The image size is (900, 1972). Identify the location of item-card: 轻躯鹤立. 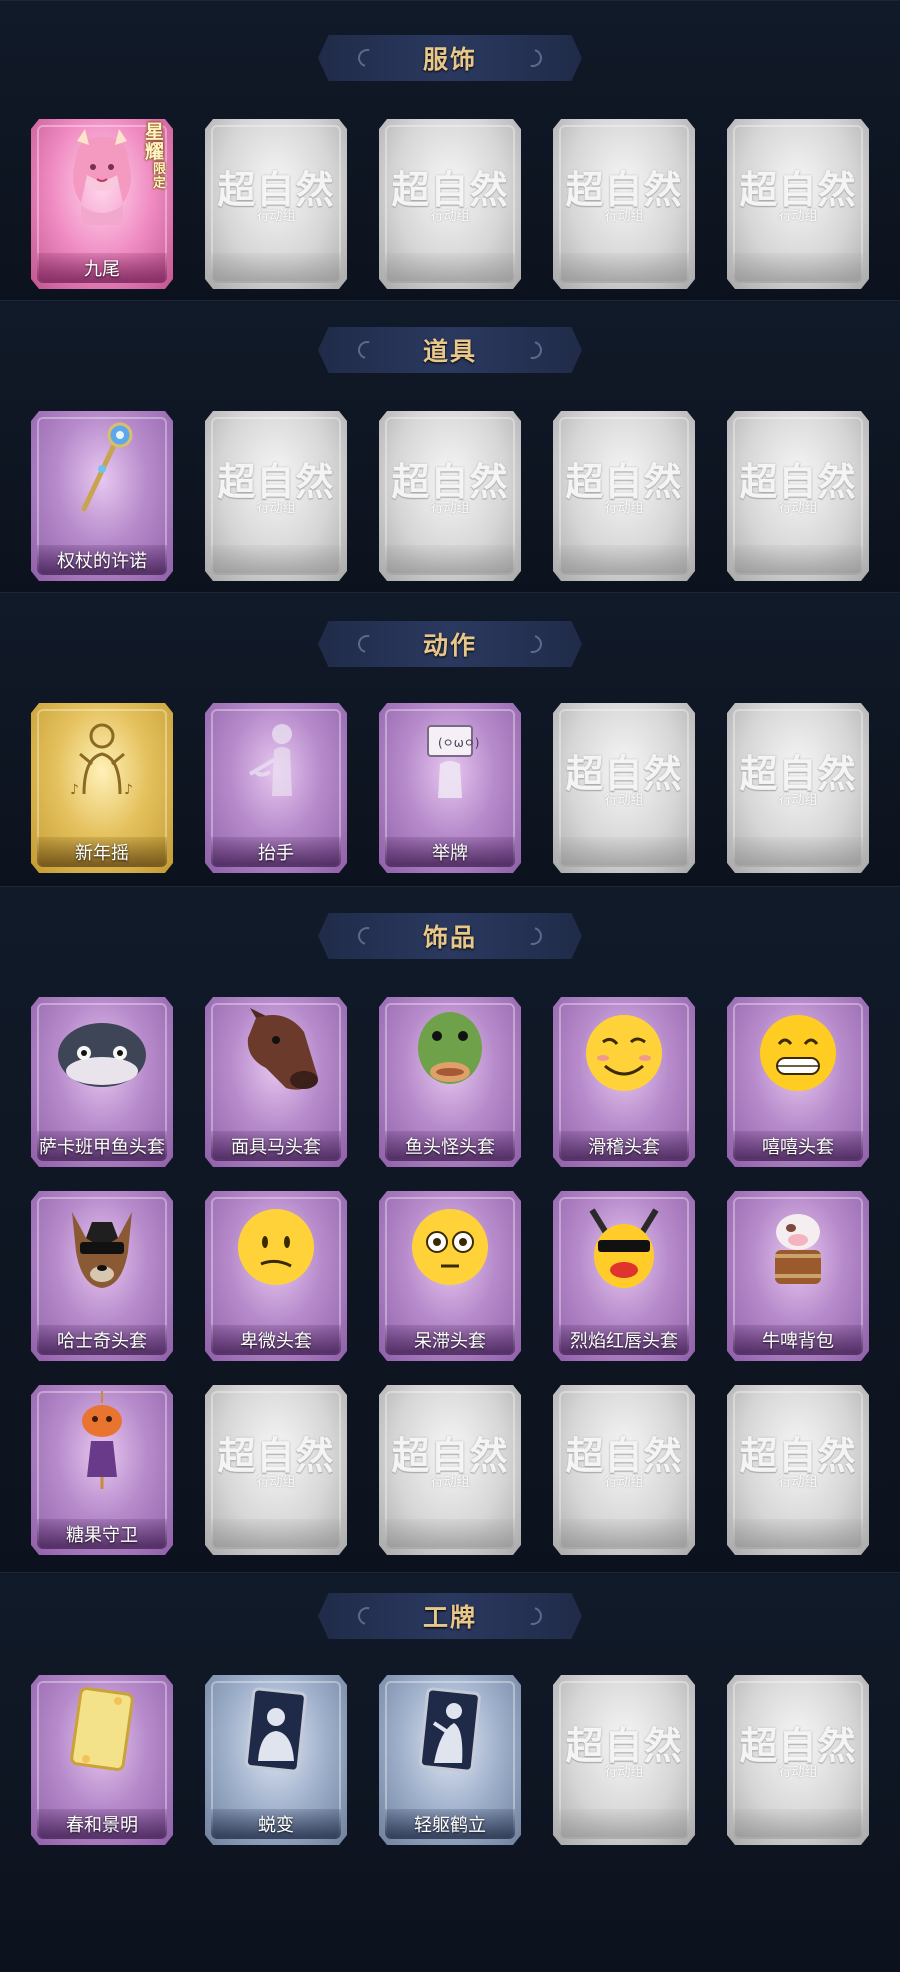
(450, 1760).